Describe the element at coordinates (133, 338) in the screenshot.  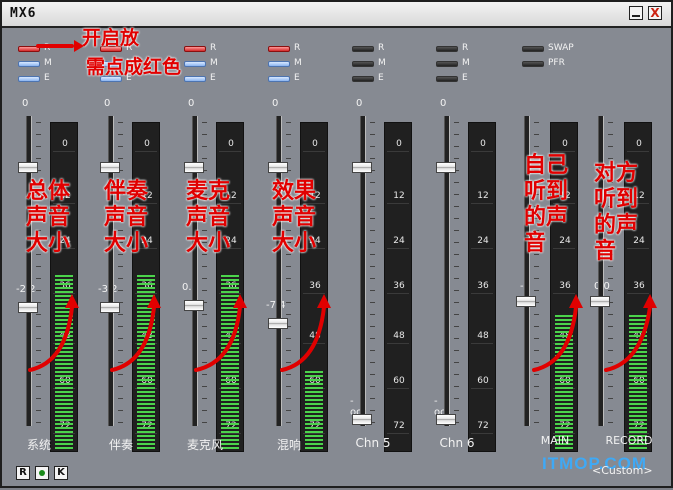
I see `arrow-ch2` at that location.